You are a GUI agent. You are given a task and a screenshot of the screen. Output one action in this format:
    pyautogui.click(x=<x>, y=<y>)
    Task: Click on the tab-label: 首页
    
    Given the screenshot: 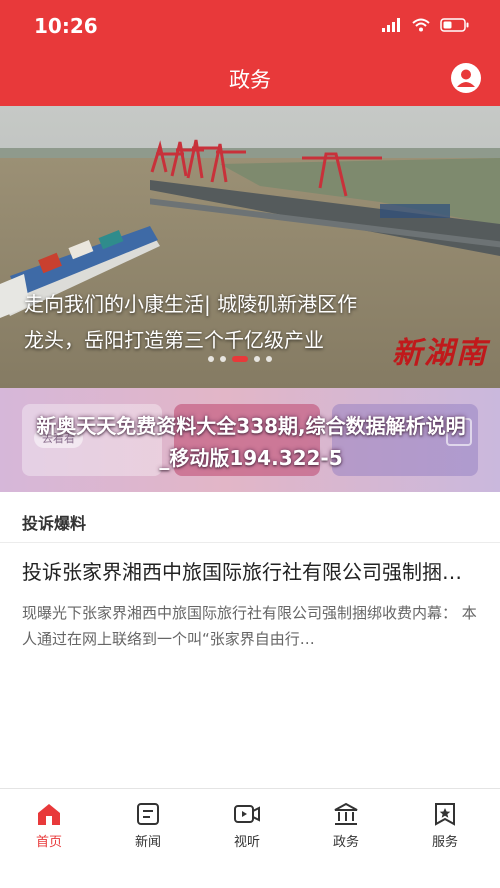 What is the action you would take?
    pyautogui.click(x=48, y=842)
    